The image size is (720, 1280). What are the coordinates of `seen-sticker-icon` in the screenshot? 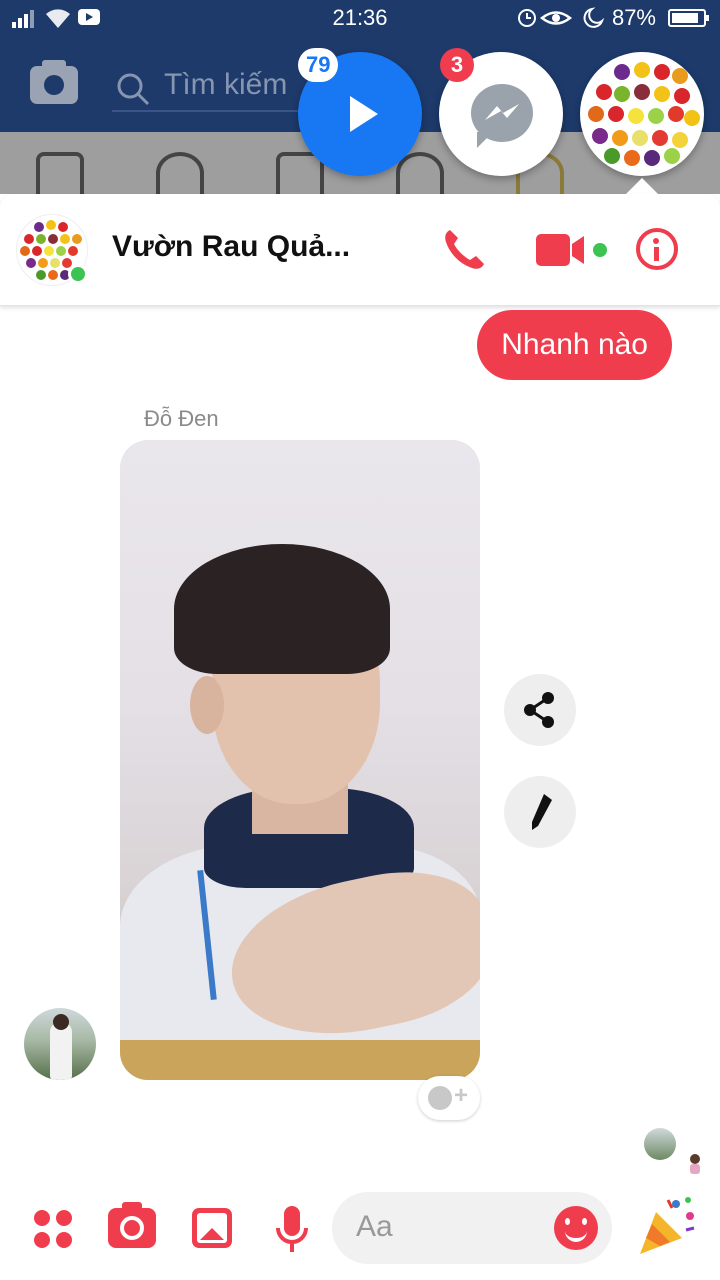 It's located at (695, 1164).